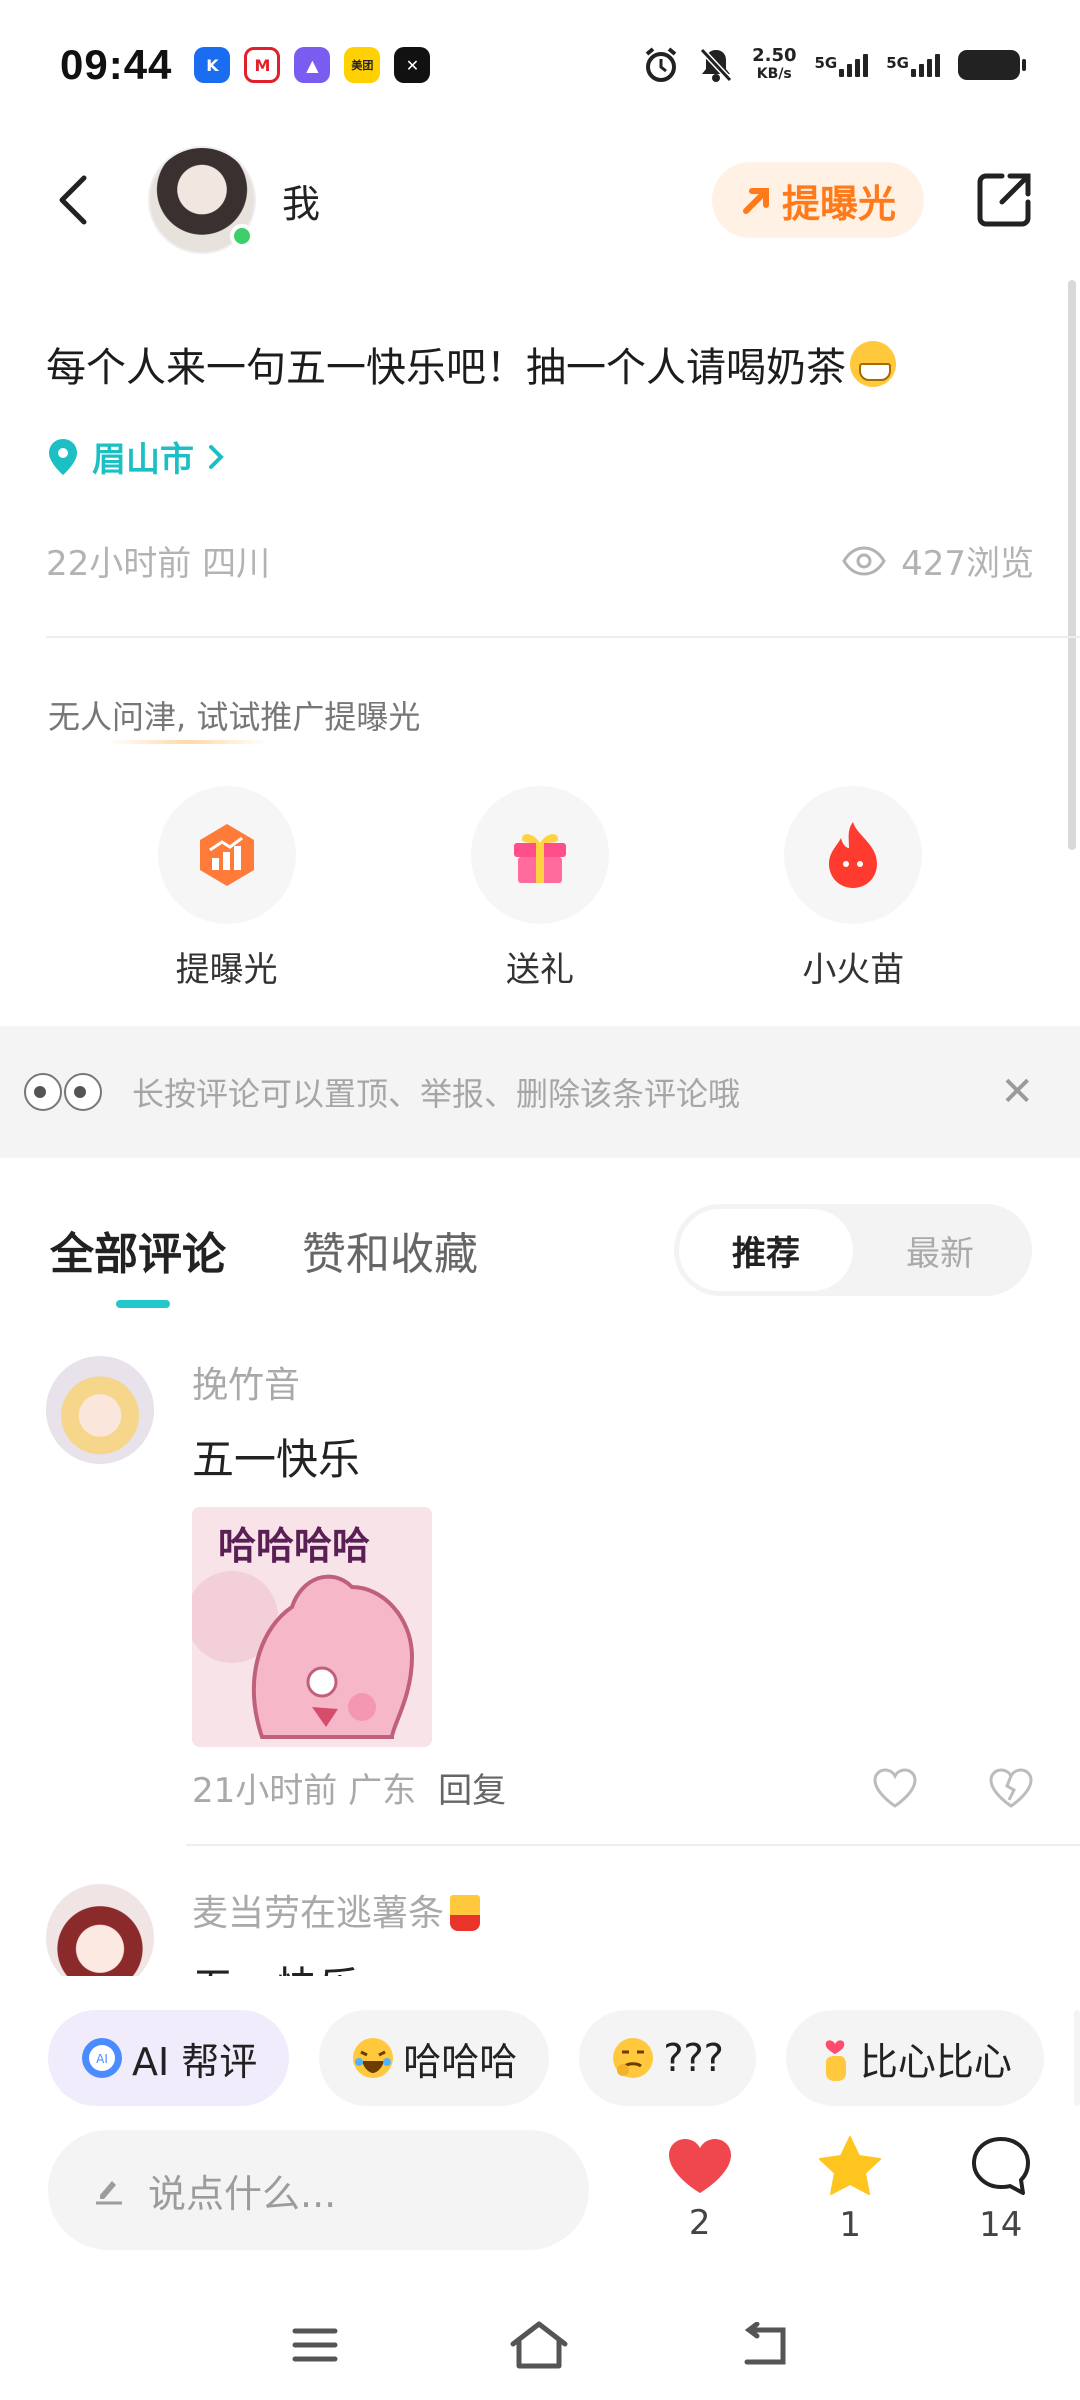  What do you see at coordinates (109, 2193) in the screenshot?
I see `pencil-icon` at bounding box center [109, 2193].